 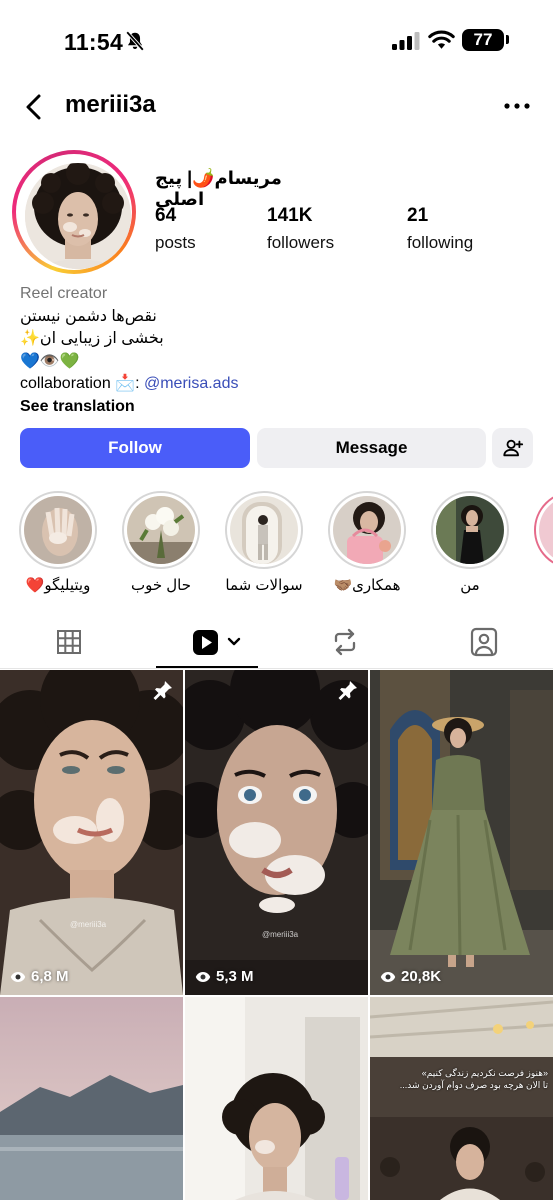 What do you see at coordinates (280, 384) in the screenshot?
I see `bio-collab-line: collaboration 📩: @merisa.ads` at bounding box center [280, 384].